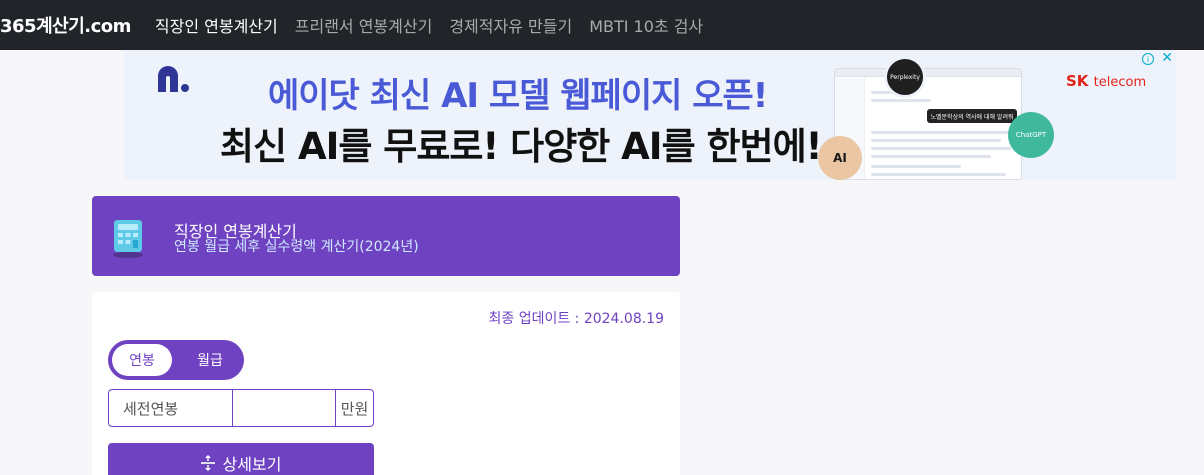 The width and height of the screenshot is (1204, 475). What do you see at coordinates (646, 25) in the screenshot?
I see `nav-link-mbti: MBTI 10초 검사` at bounding box center [646, 25].